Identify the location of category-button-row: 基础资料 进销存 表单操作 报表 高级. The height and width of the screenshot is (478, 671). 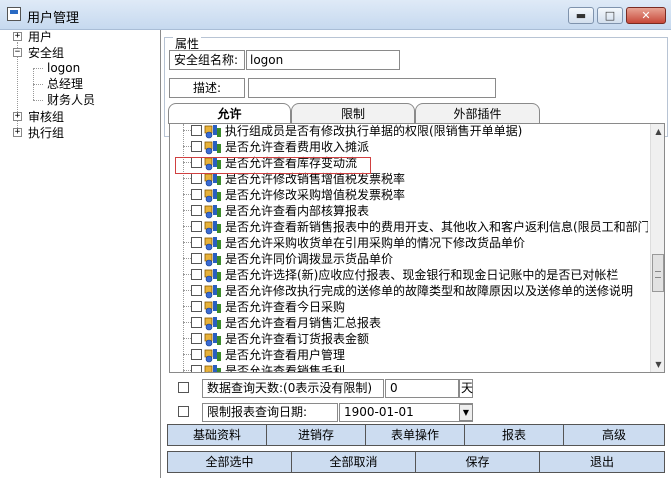
(417, 435).